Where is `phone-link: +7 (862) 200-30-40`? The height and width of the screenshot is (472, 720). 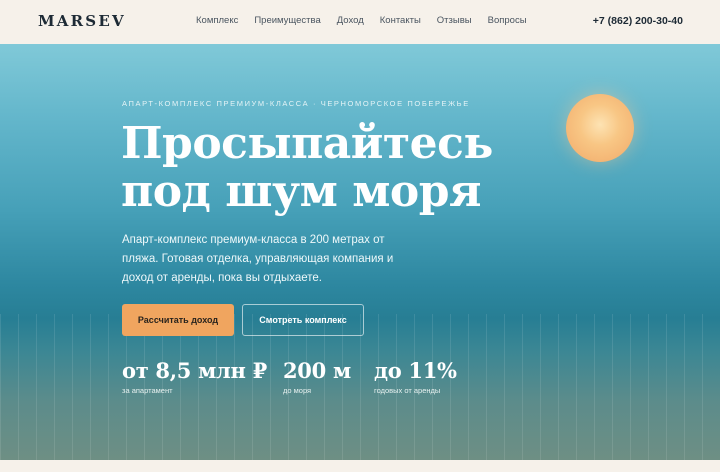
phone-link: +7 (862) 200-30-40 is located at coordinates (638, 21).